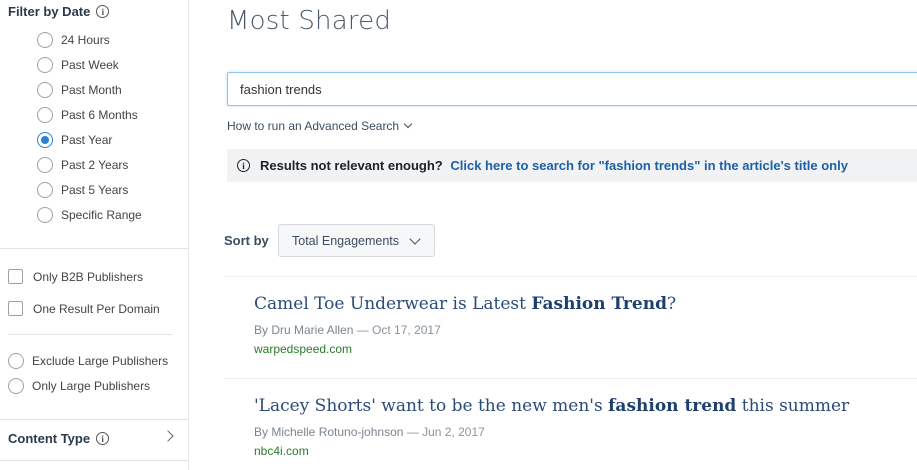  What do you see at coordinates (393, 304) in the screenshot?
I see `title-text: Camel Toe Underwear is Latest` at bounding box center [393, 304].